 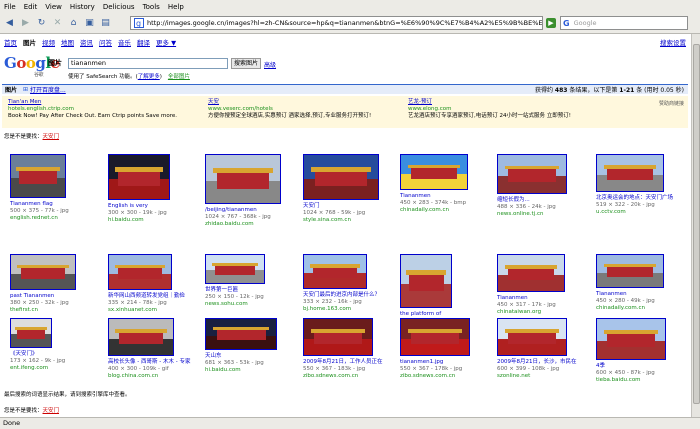 What do you see at coordinates (431, 362) in the screenshot?
I see `image-title: tiananmen1.jpg` at bounding box center [431, 362].